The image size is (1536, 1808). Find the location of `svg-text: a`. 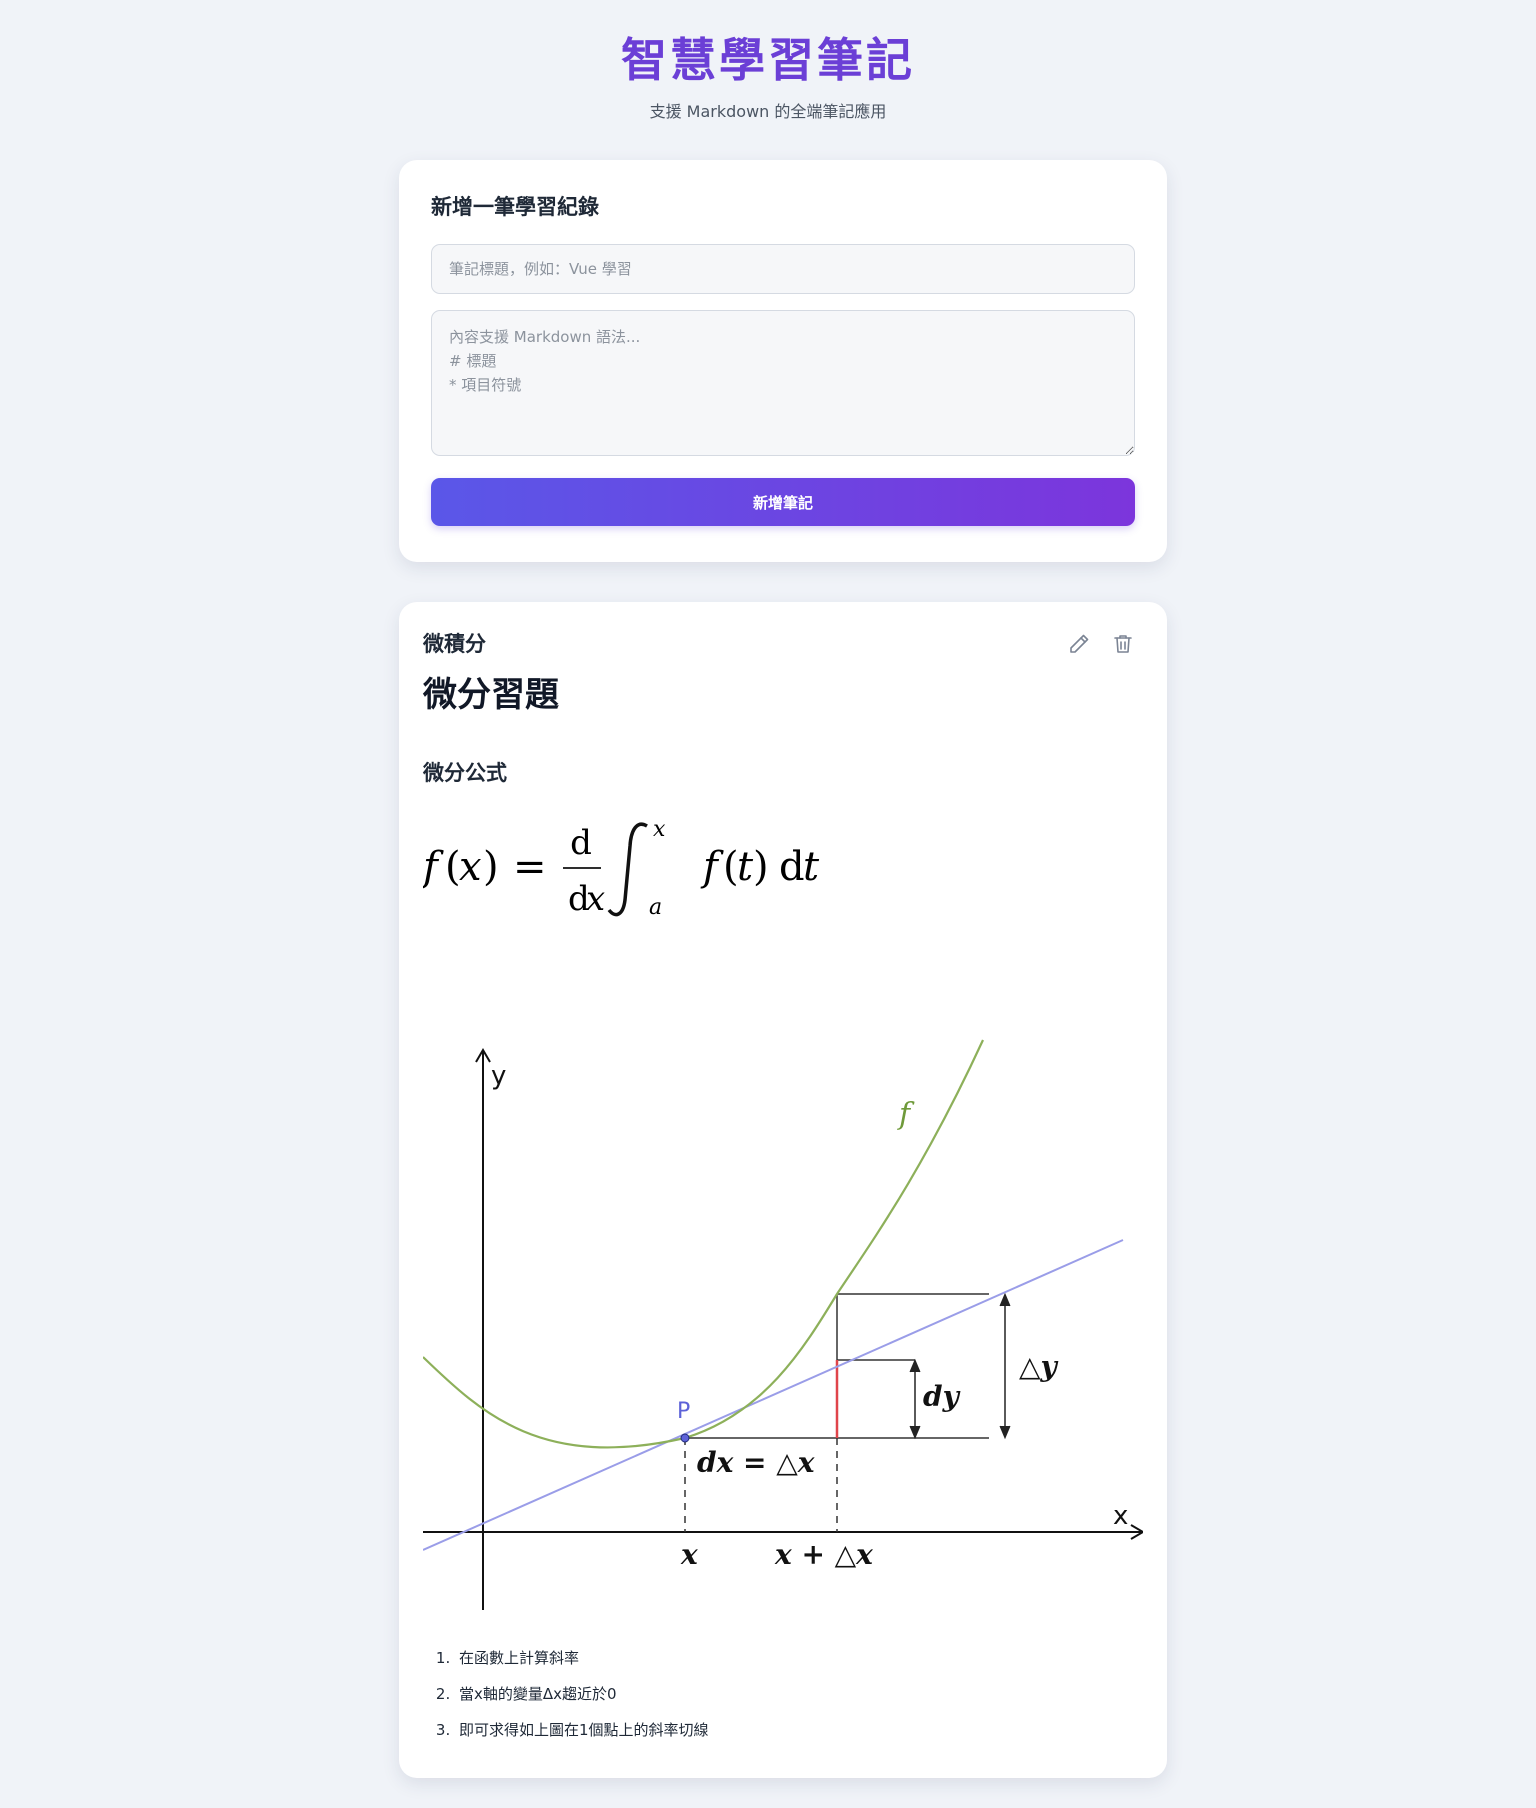

svg-text: a is located at coordinates (655, 907).